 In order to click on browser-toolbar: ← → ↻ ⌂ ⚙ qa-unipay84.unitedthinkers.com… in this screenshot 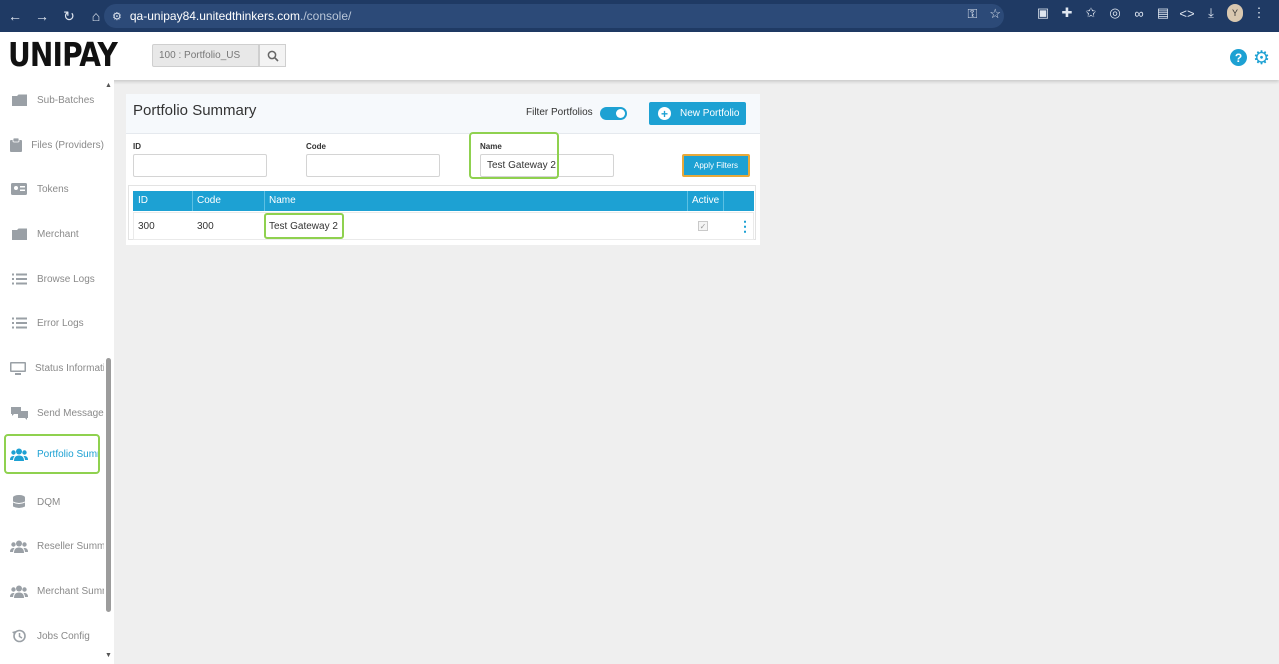, I will do `click(639, 16)`.